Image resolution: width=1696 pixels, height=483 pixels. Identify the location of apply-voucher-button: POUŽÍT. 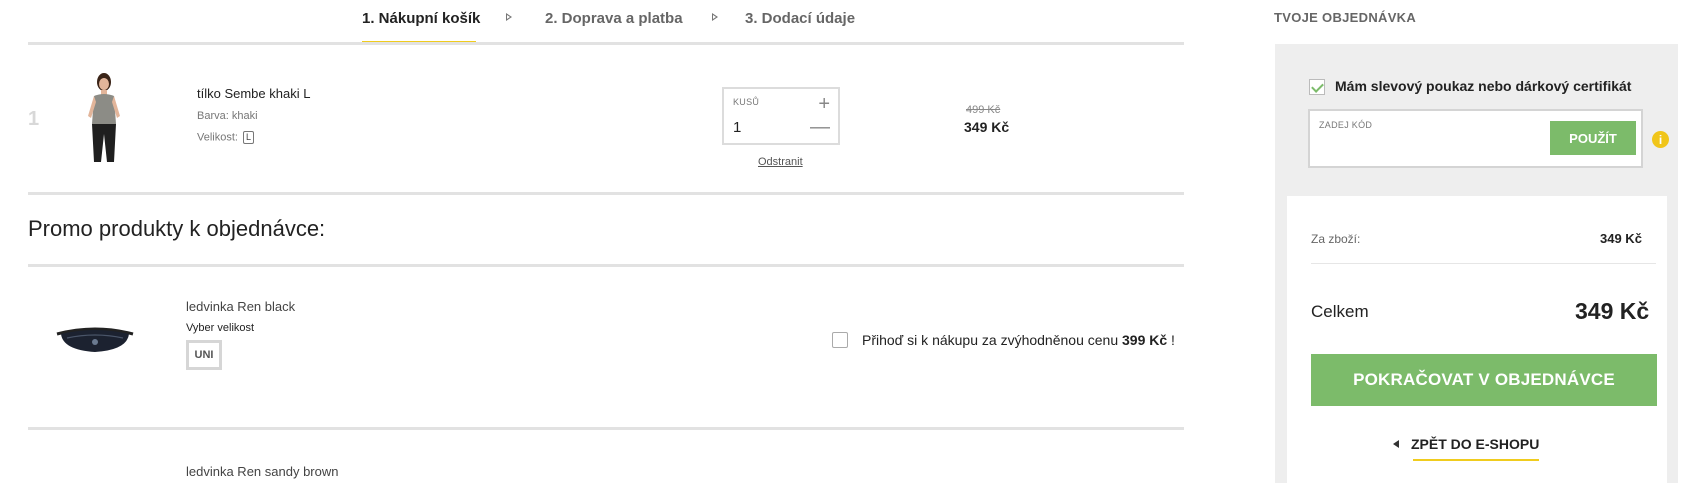
(1593, 138).